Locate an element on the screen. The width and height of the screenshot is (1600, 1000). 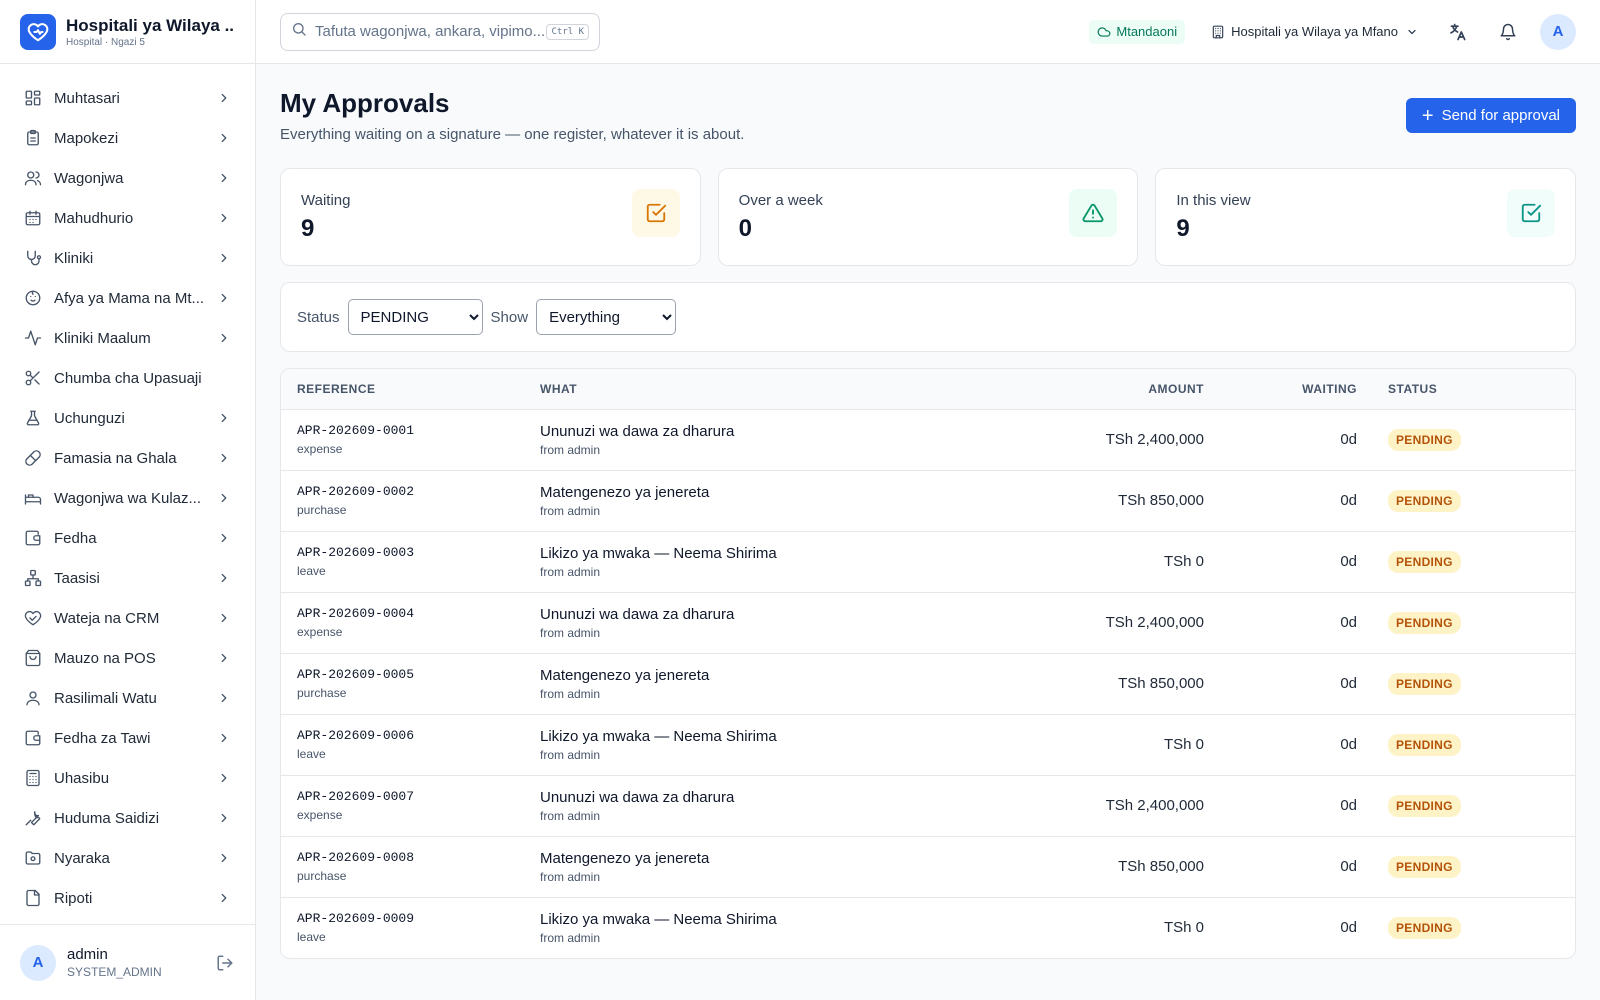
approval-title: Likizo ya mwaka — Neema Shirima is located at coordinates (658, 553).